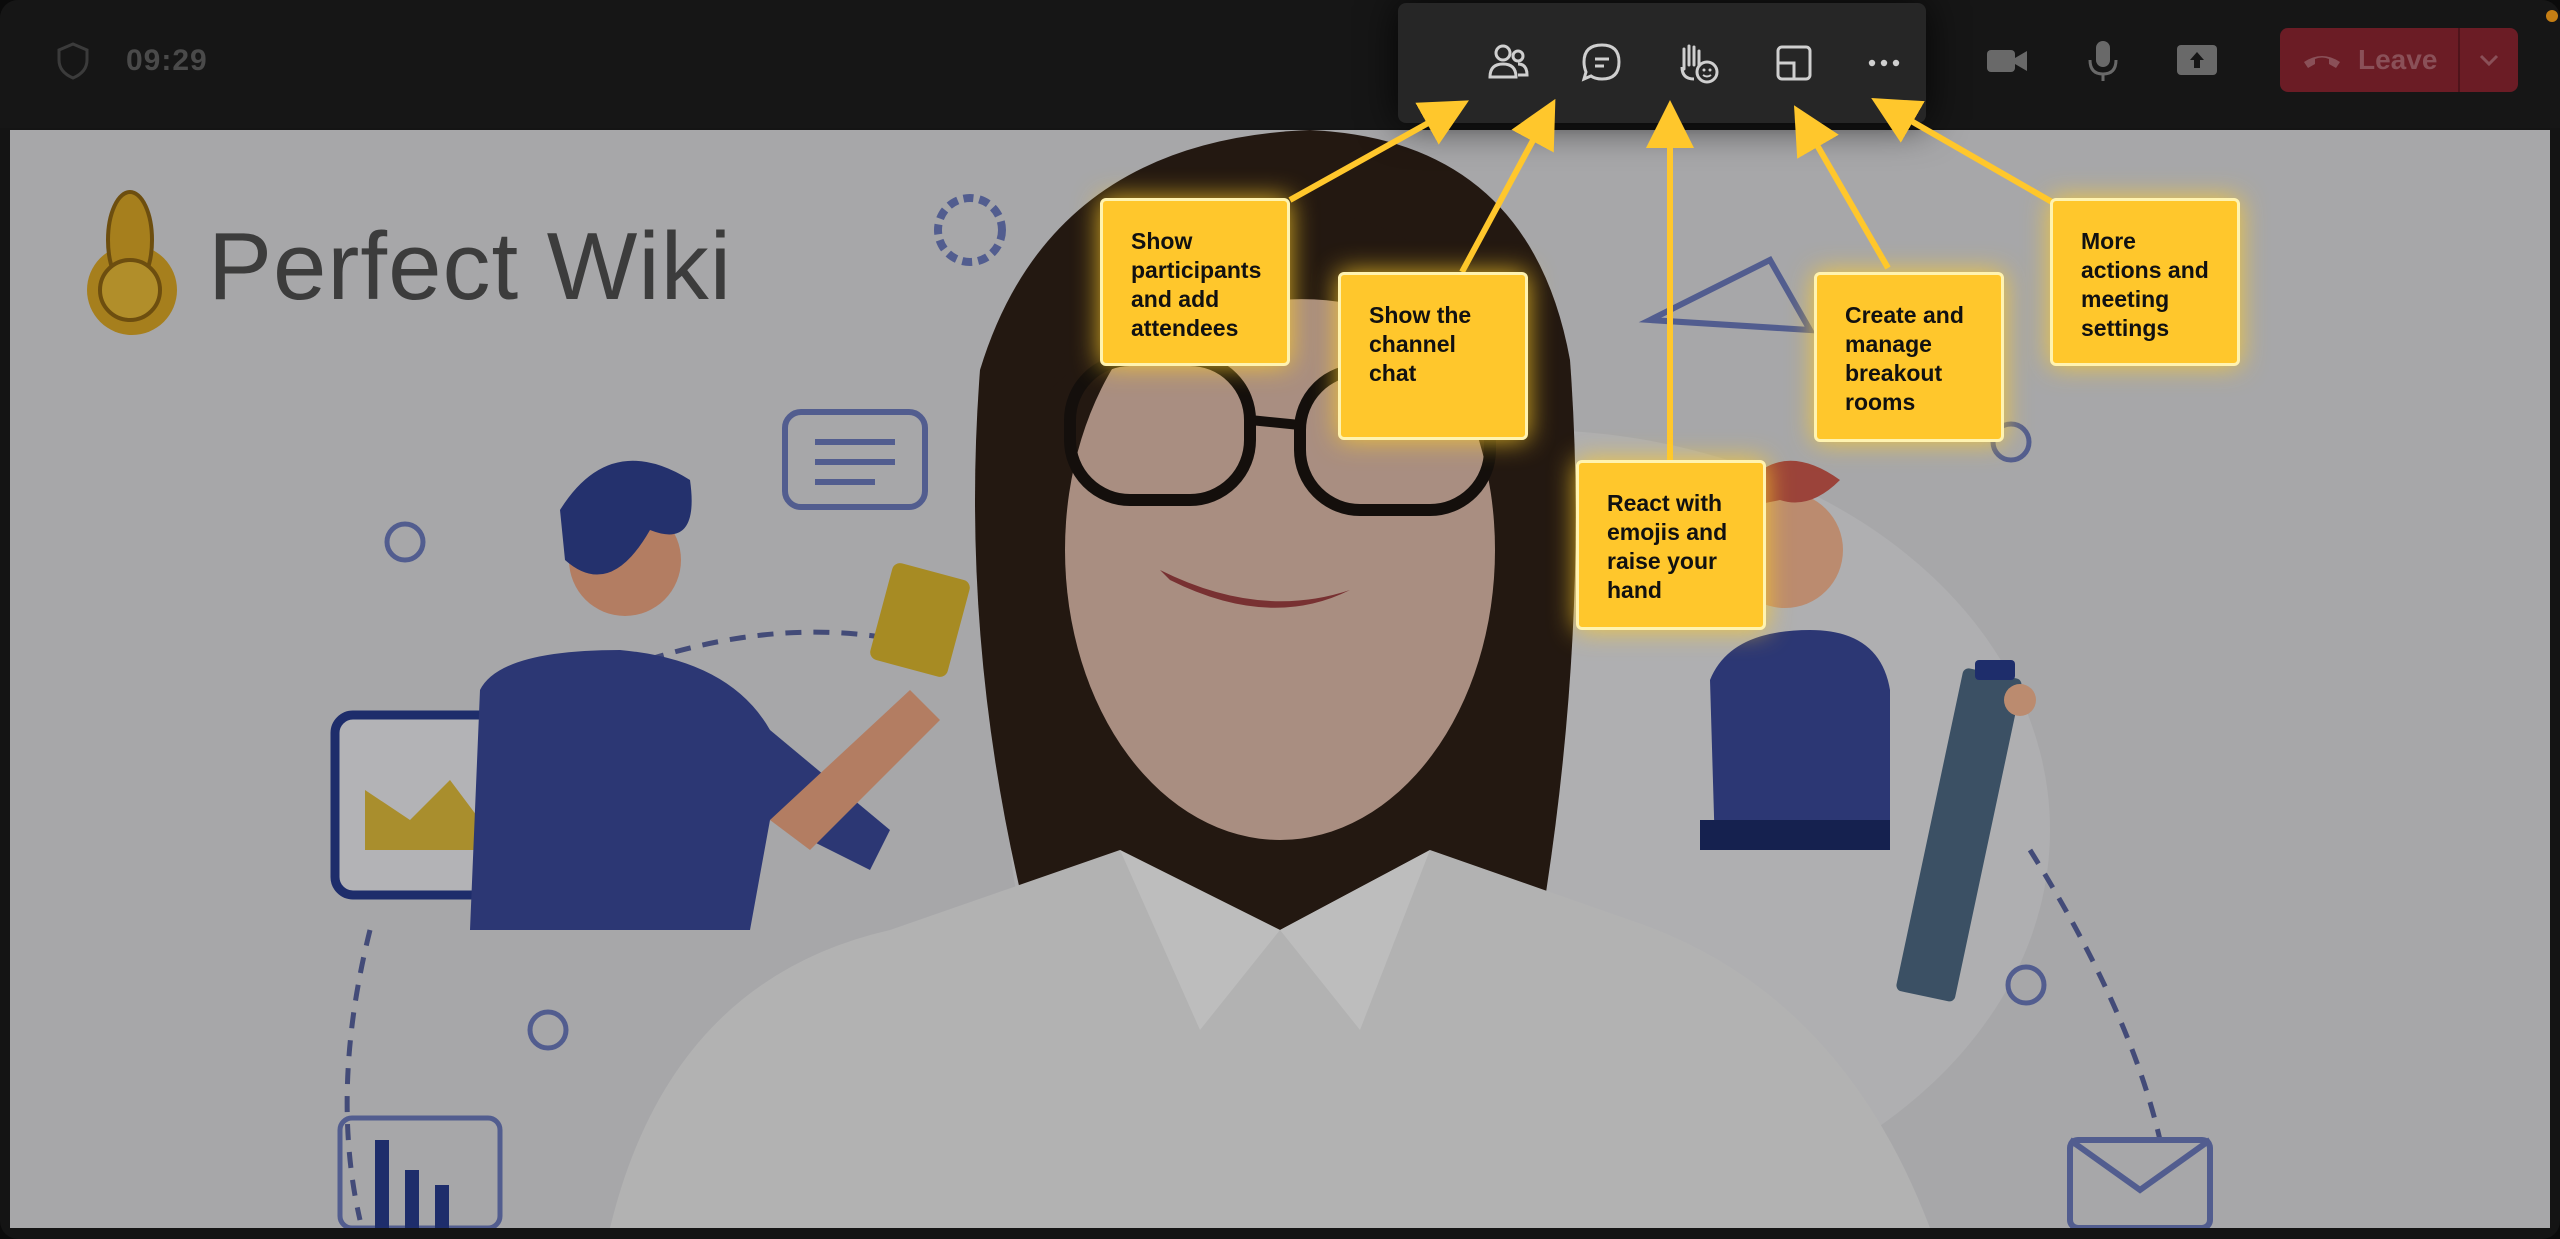 The height and width of the screenshot is (1239, 2560). I want to click on meeting-top-bar: 09:29 Leave, so click(1280, 64).